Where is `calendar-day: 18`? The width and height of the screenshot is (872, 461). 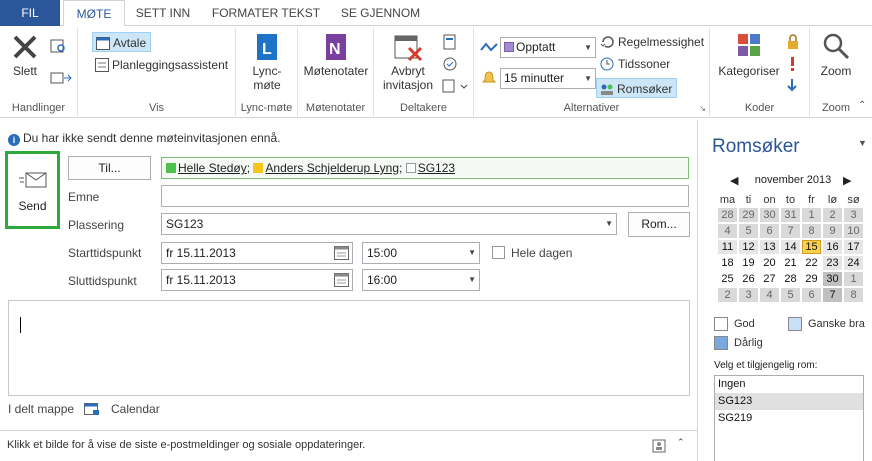 calendar-day: 18 is located at coordinates (727, 263).